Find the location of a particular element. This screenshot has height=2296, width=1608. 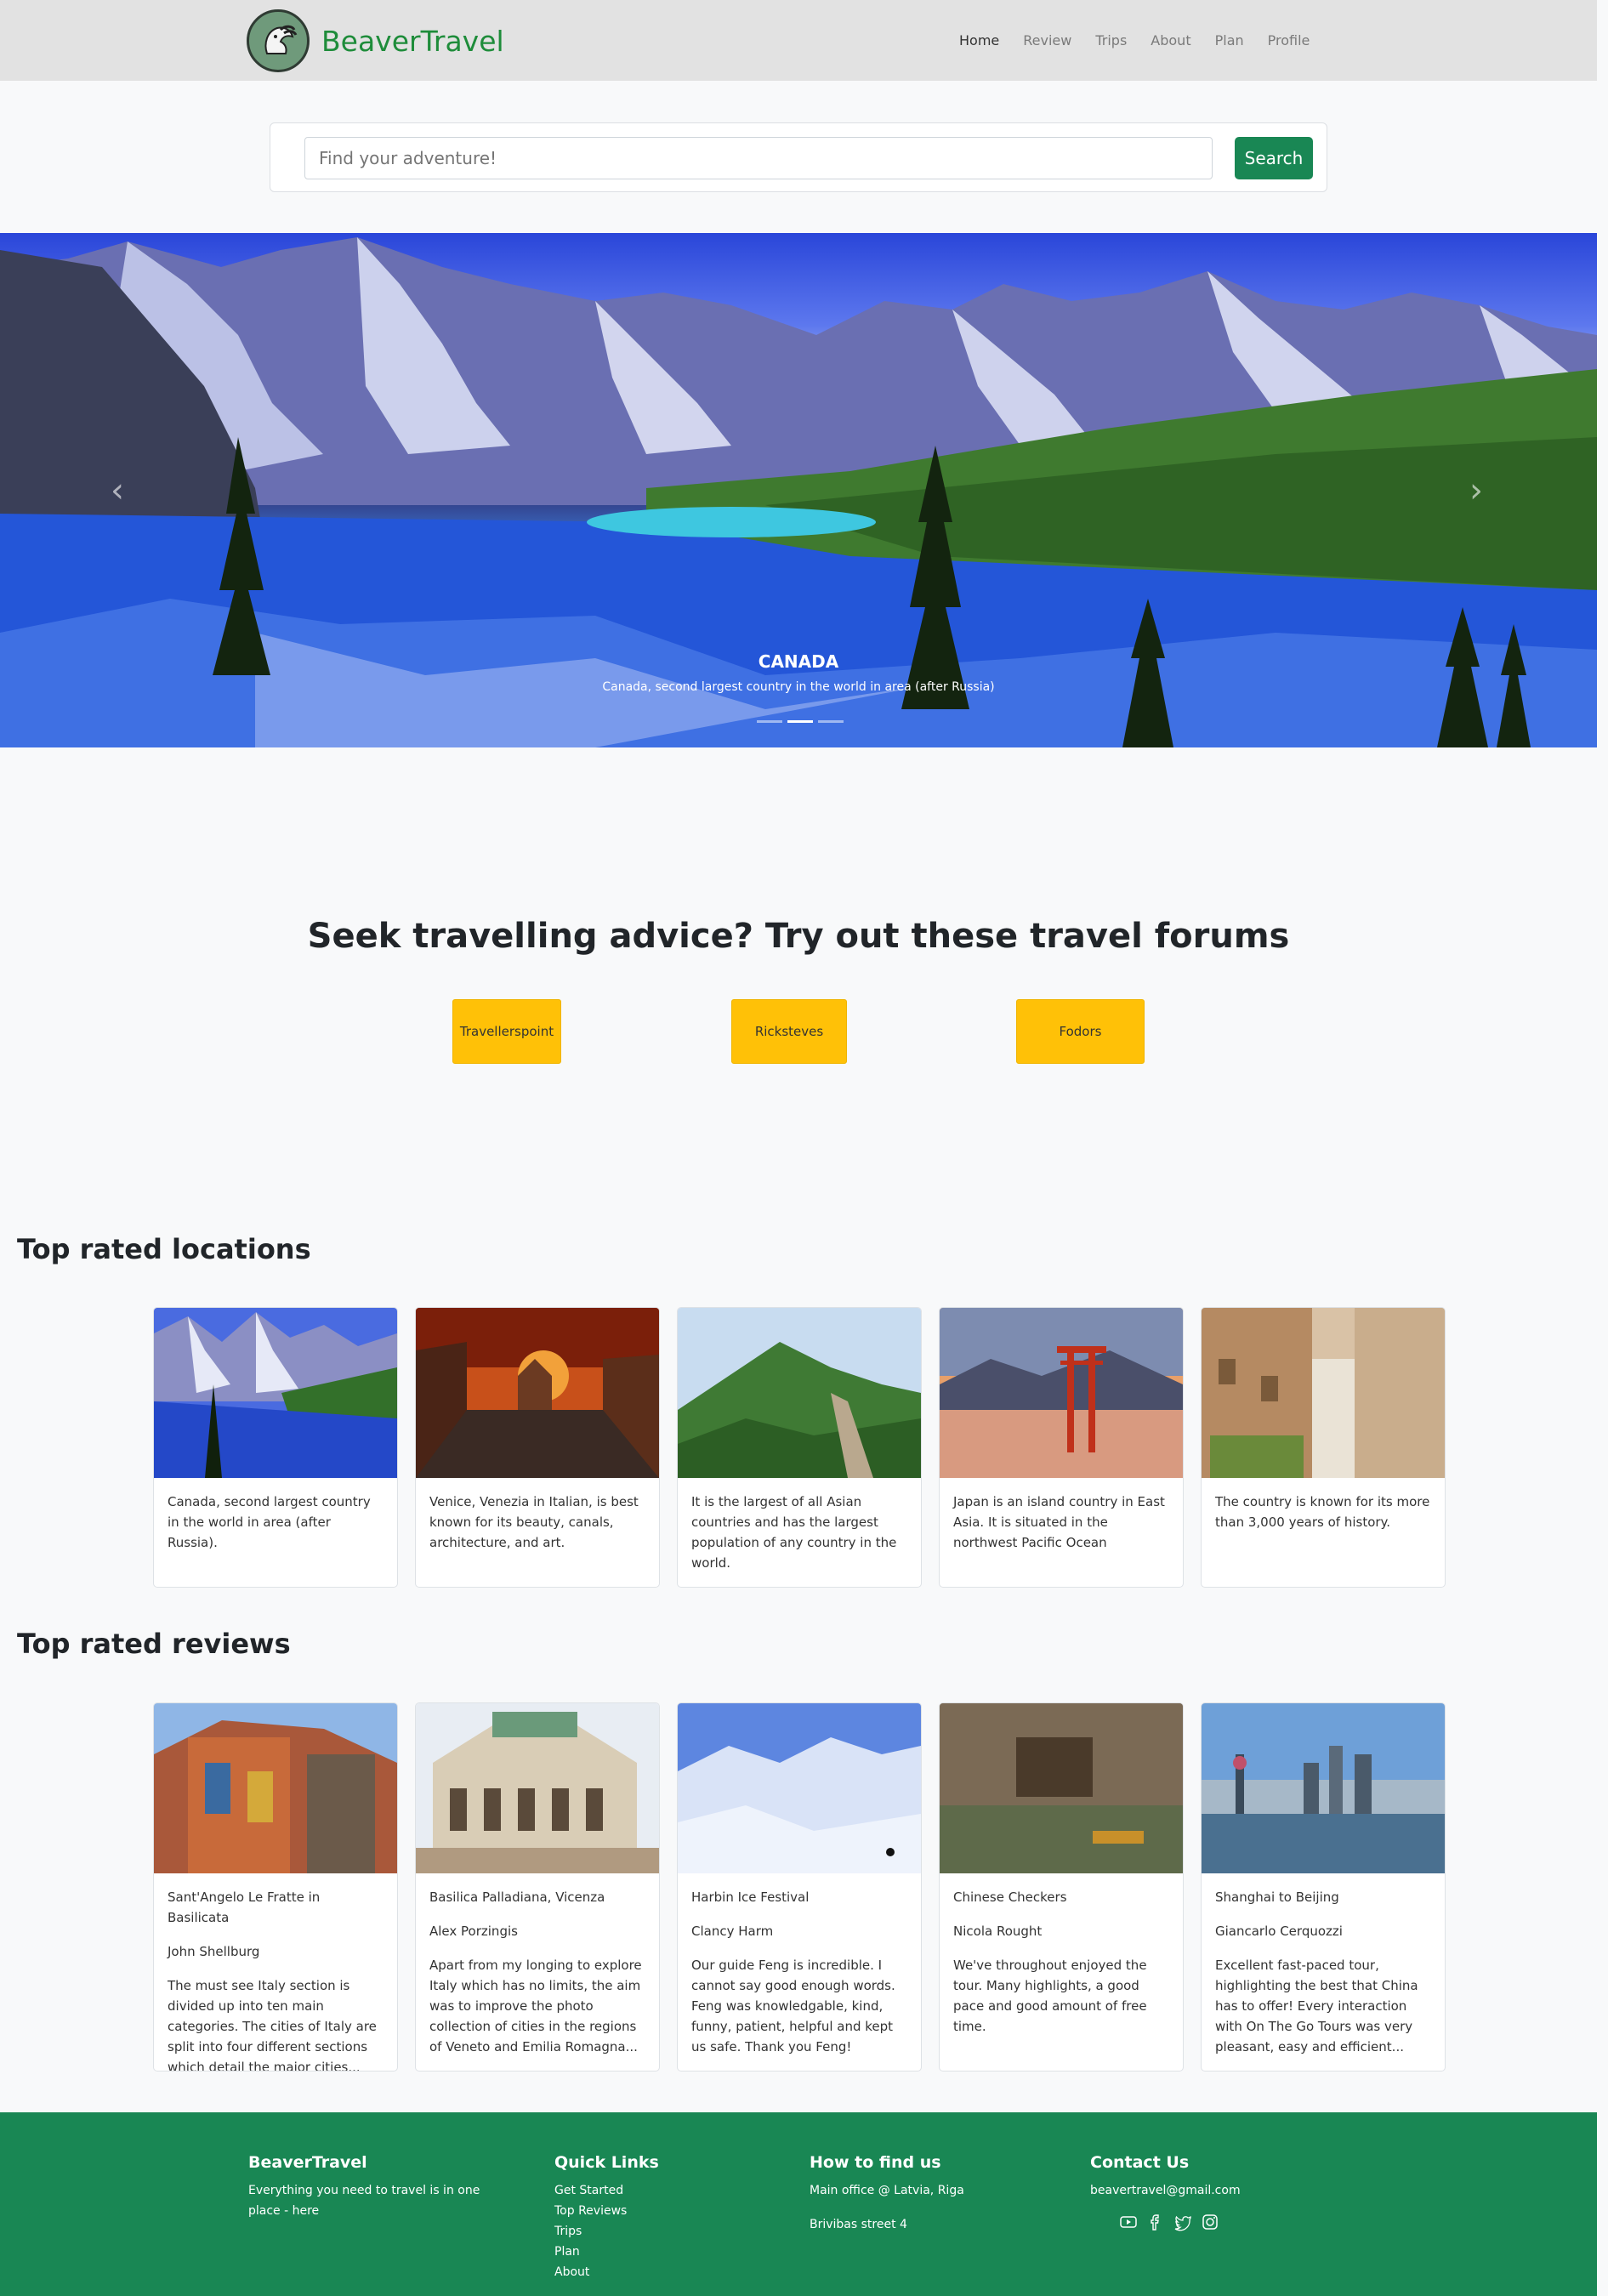

location-image-japan is located at coordinates (1061, 1393).